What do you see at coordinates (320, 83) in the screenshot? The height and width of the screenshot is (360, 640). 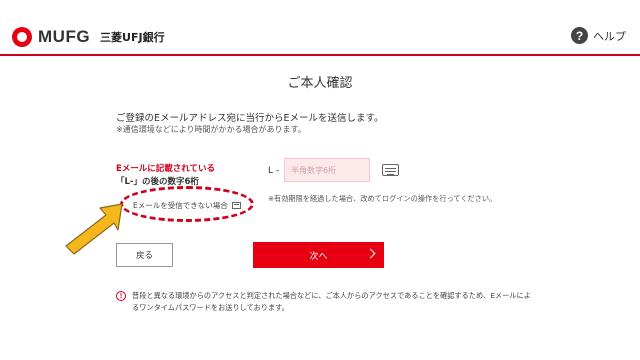 I see `page-title: ご本人確認` at bounding box center [320, 83].